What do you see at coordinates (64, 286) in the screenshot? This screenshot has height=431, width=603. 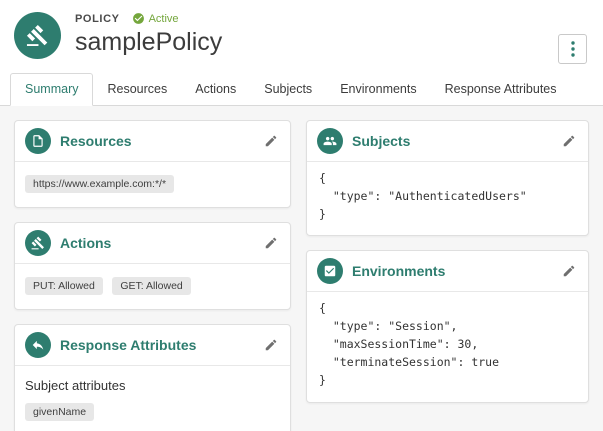 I see `action-chip: PUT: Allowed` at bounding box center [64, 286].